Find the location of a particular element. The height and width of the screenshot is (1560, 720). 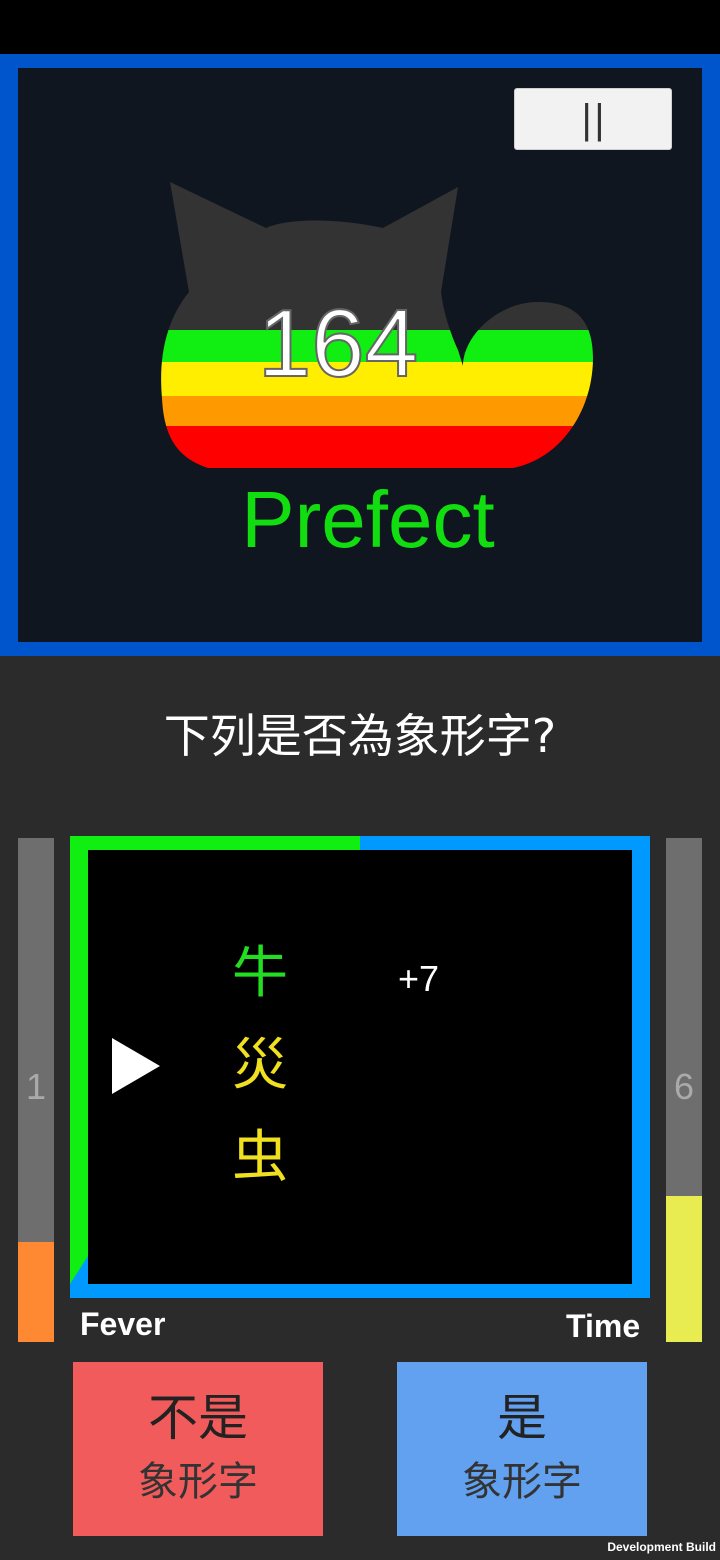

score-value: 164 is located at coordinates (338, 343).